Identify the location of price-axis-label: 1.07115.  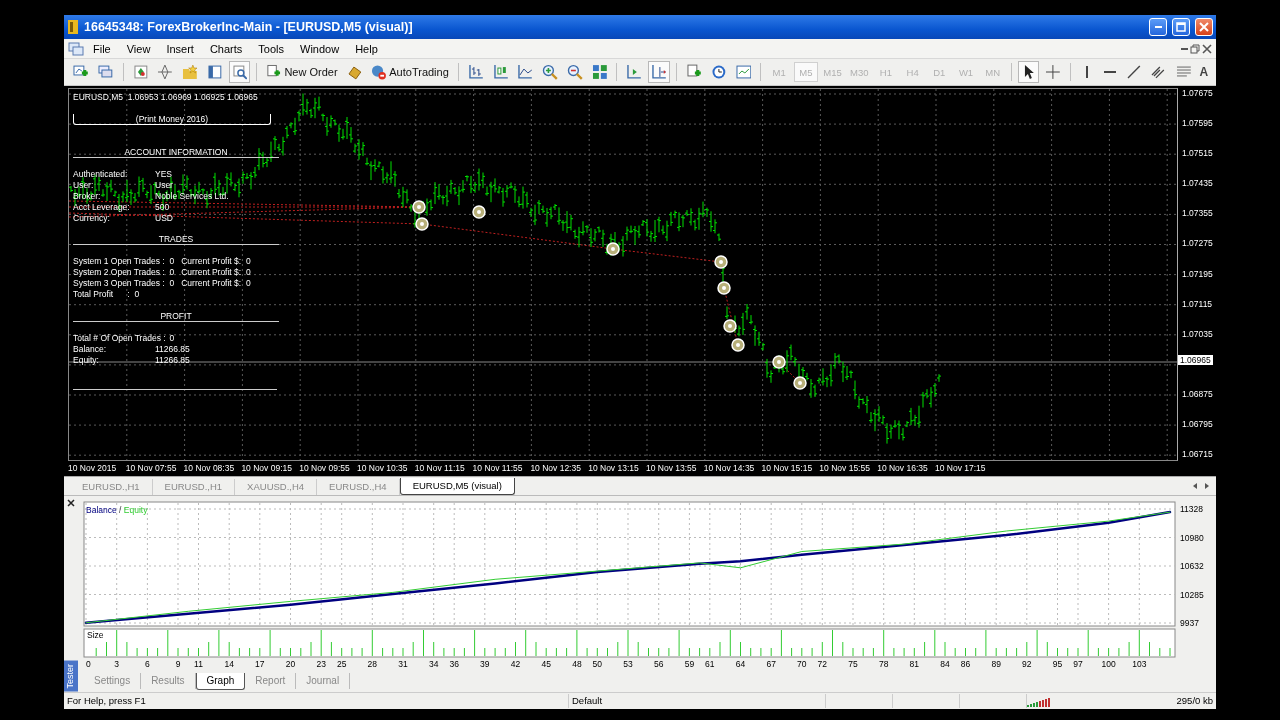
(1197, 303).